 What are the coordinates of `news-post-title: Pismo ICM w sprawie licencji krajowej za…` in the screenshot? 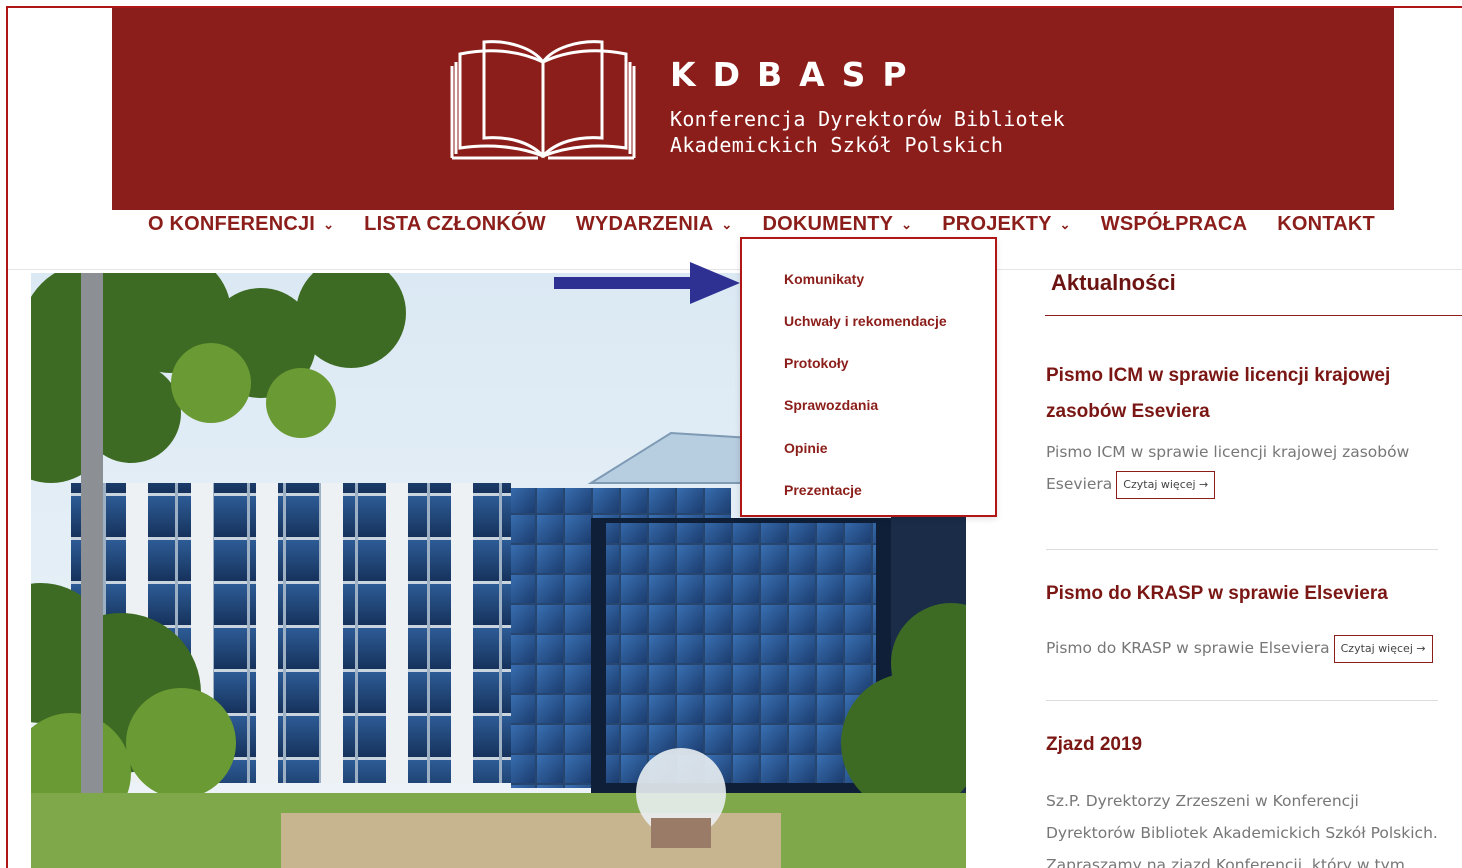 It's located at (1242, 394).